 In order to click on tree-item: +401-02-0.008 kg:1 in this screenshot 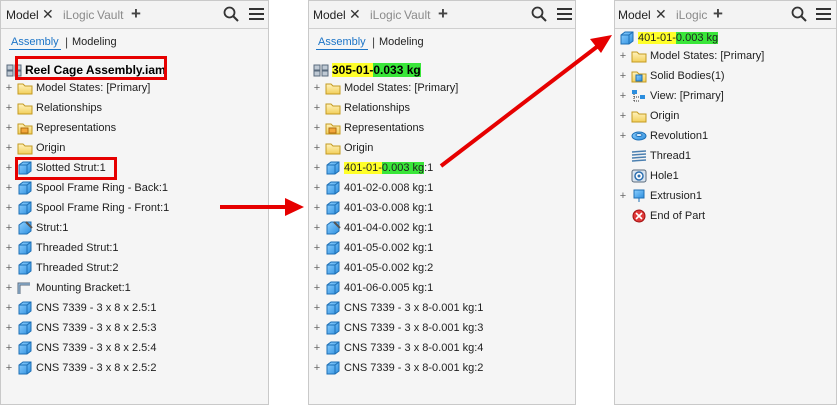, I will do `click(372, 188)`.